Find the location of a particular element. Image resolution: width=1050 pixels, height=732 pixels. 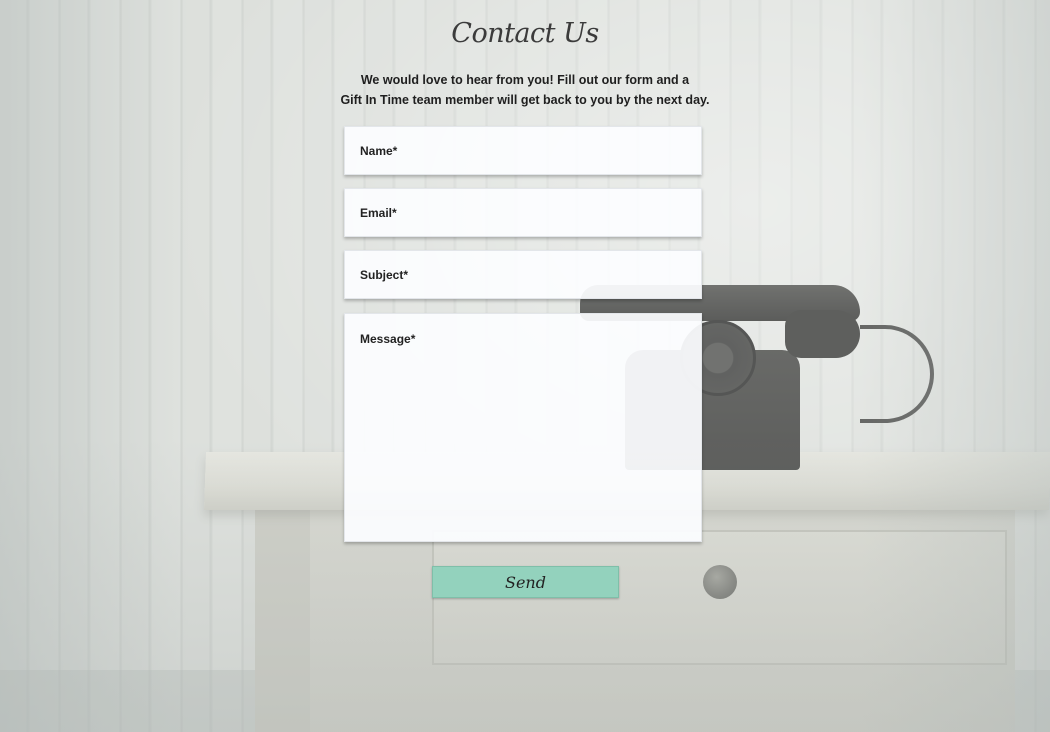

name-field is located at coordinates (523, 150).